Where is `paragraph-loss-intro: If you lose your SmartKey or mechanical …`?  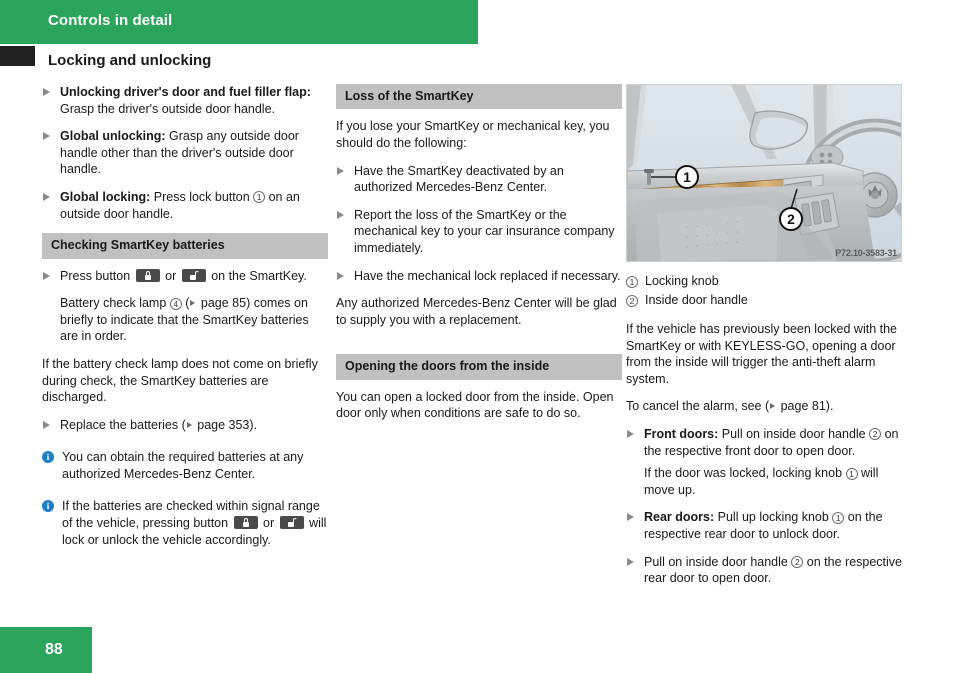
paragraph-loss-intro: If you lose your SmartKey or mechanical … is located at coordinates (473, 134).